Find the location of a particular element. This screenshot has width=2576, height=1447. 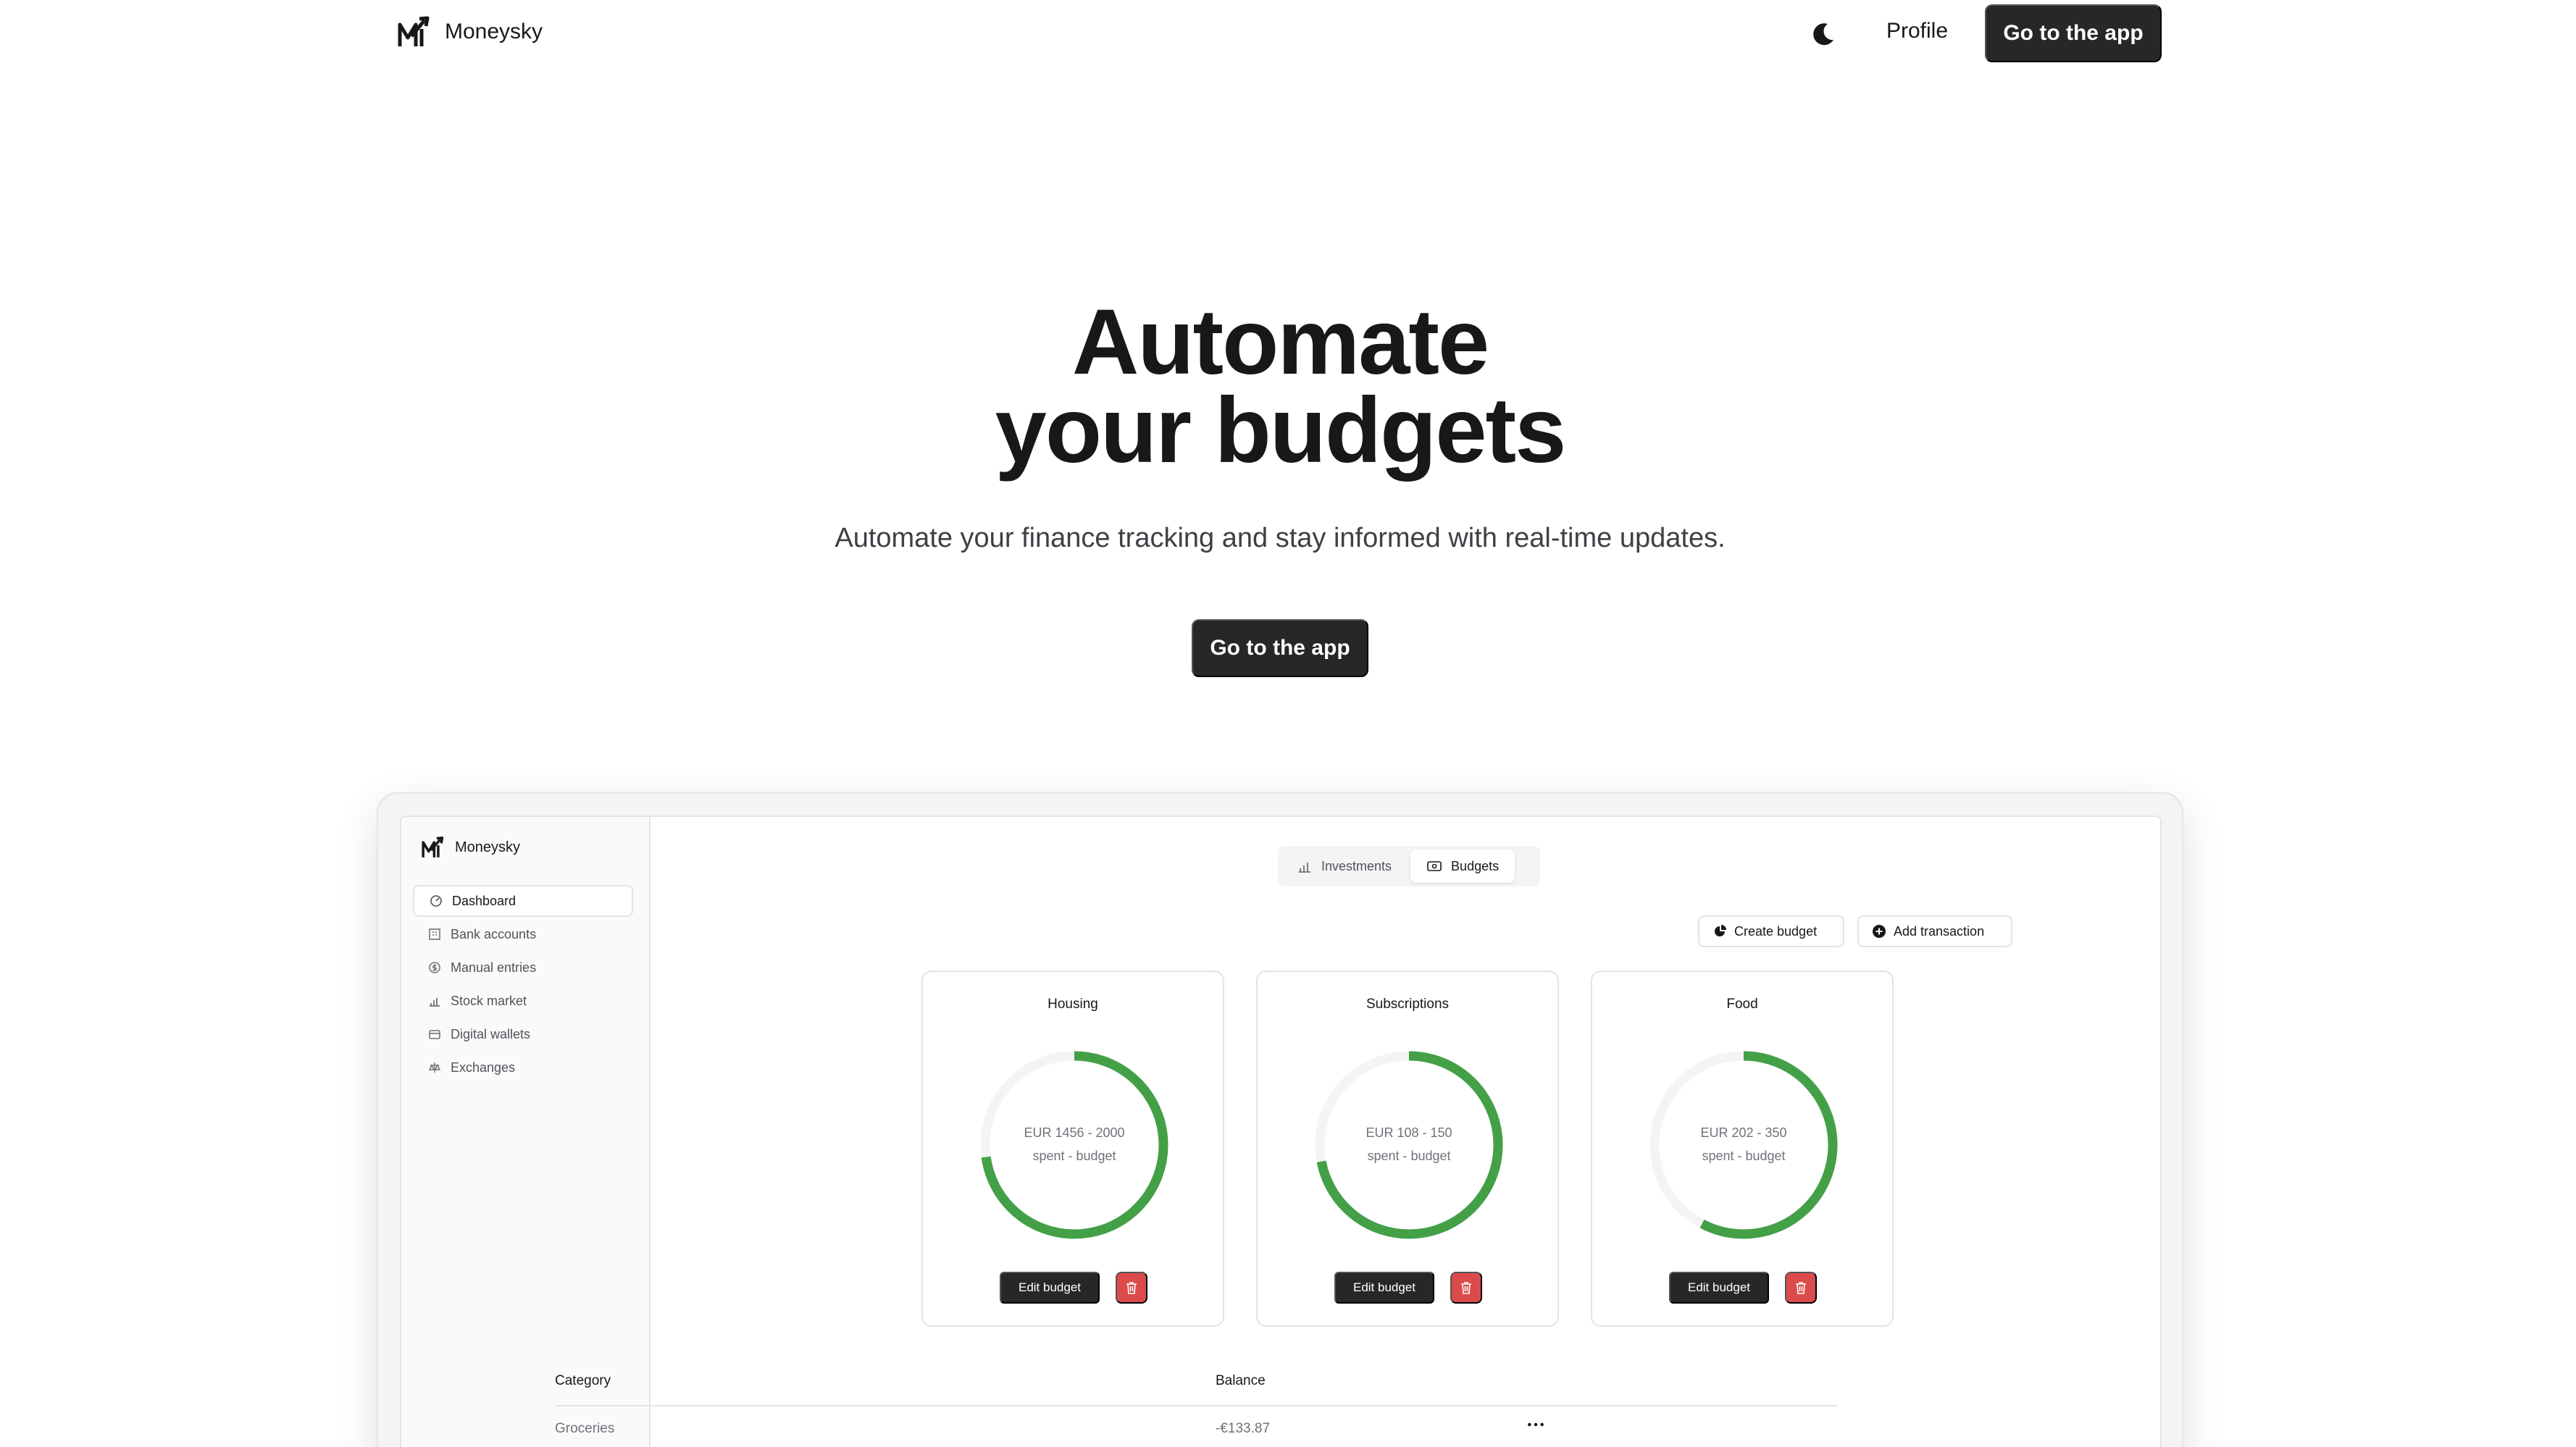

transactions-table-header: Category Balance is located at coordinates (1196, 1384).